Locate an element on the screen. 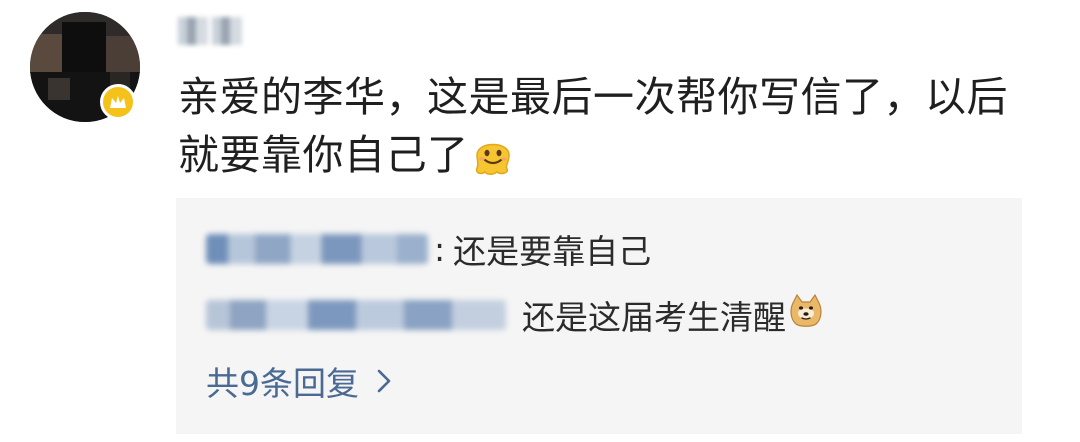 The width and height of the screenshot is (1080, 442). reply-text: 还是这届考生清醒 is located at coordinates (654, 317).